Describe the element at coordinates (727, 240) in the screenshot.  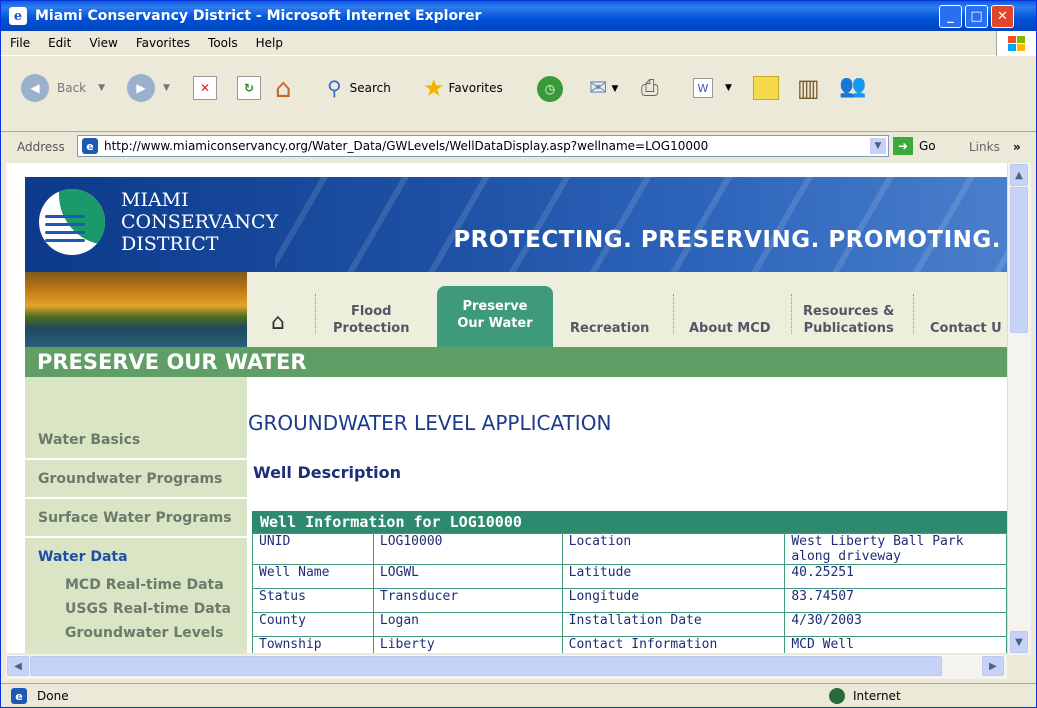
I see `site-tagline: PROTECTING. PRESERVING. PROMOTING.` at that location.